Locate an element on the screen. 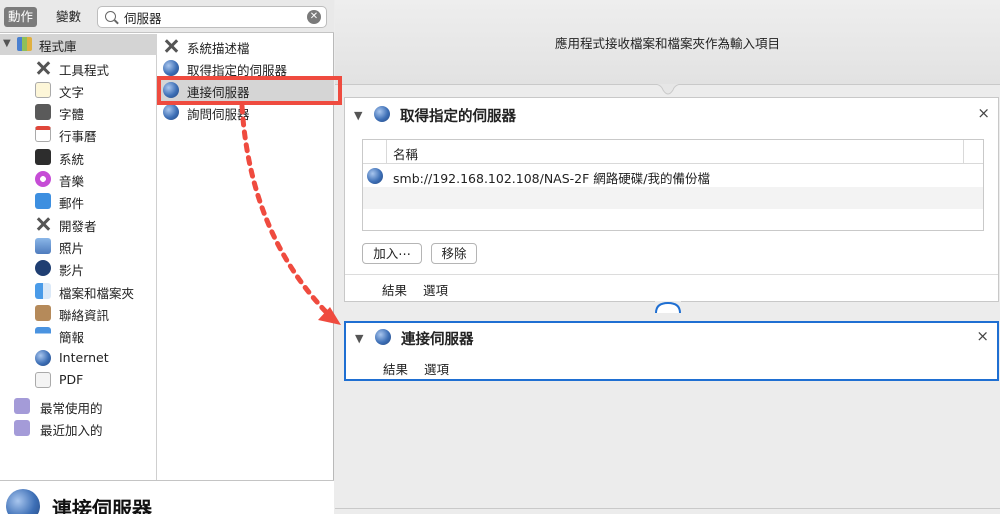 This screenshot has width=1000, height=514. tab-variables: 變數 is located at coordinates (68, 17).